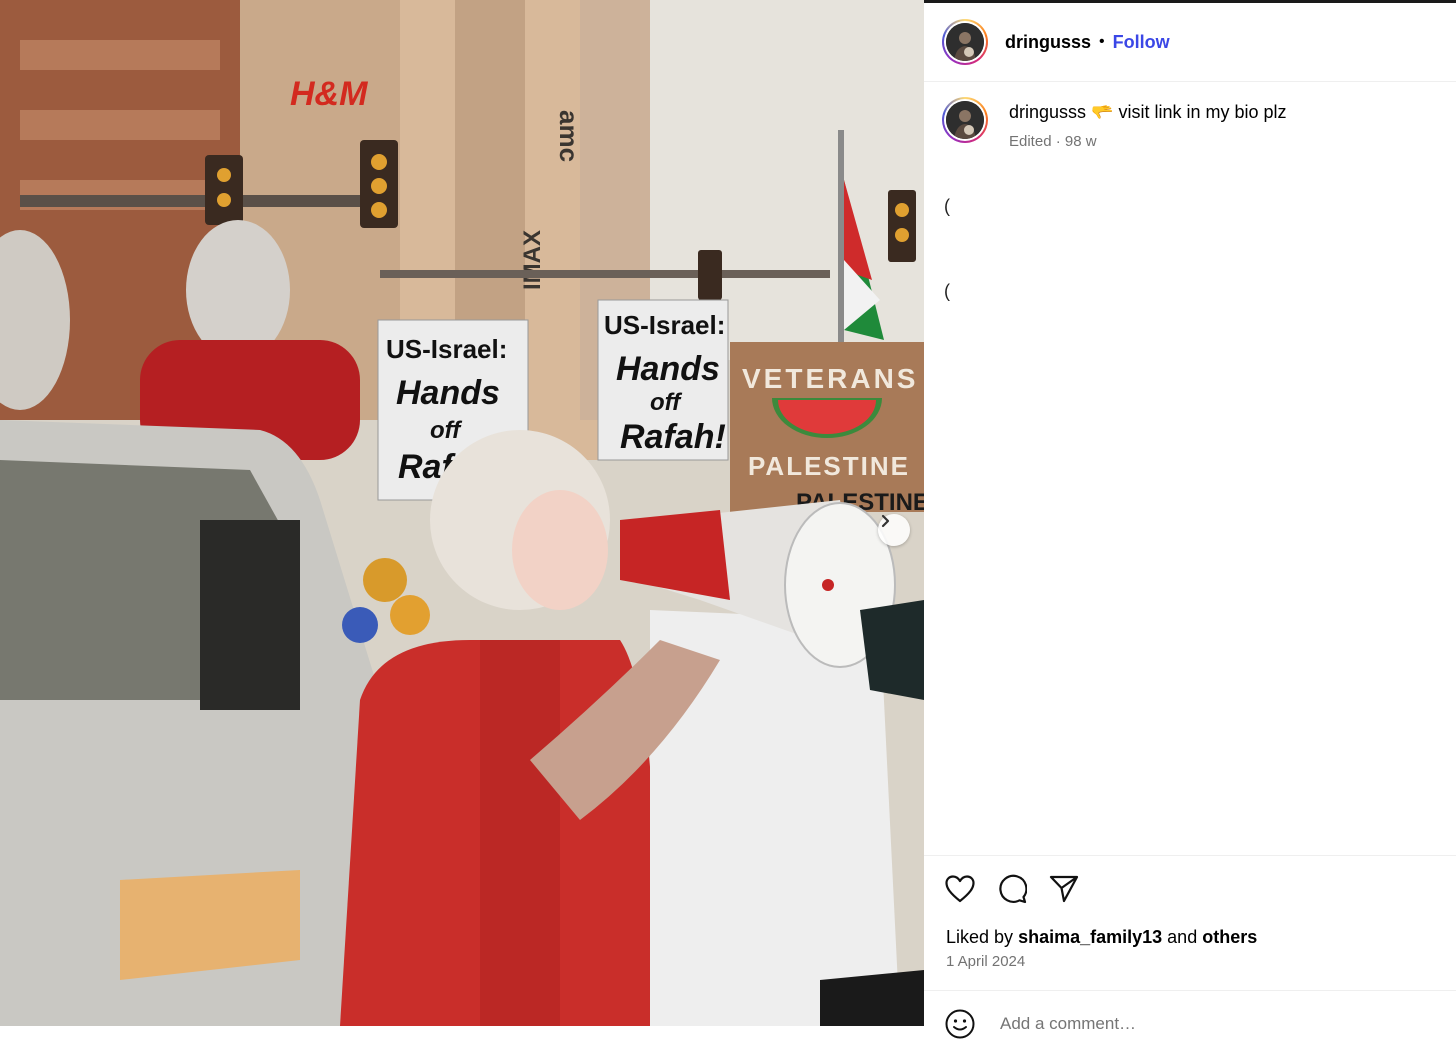  Describe the element at coordinates (829, 466) in the screenshot. I see `palestine-text: PALESTINE` at that location.